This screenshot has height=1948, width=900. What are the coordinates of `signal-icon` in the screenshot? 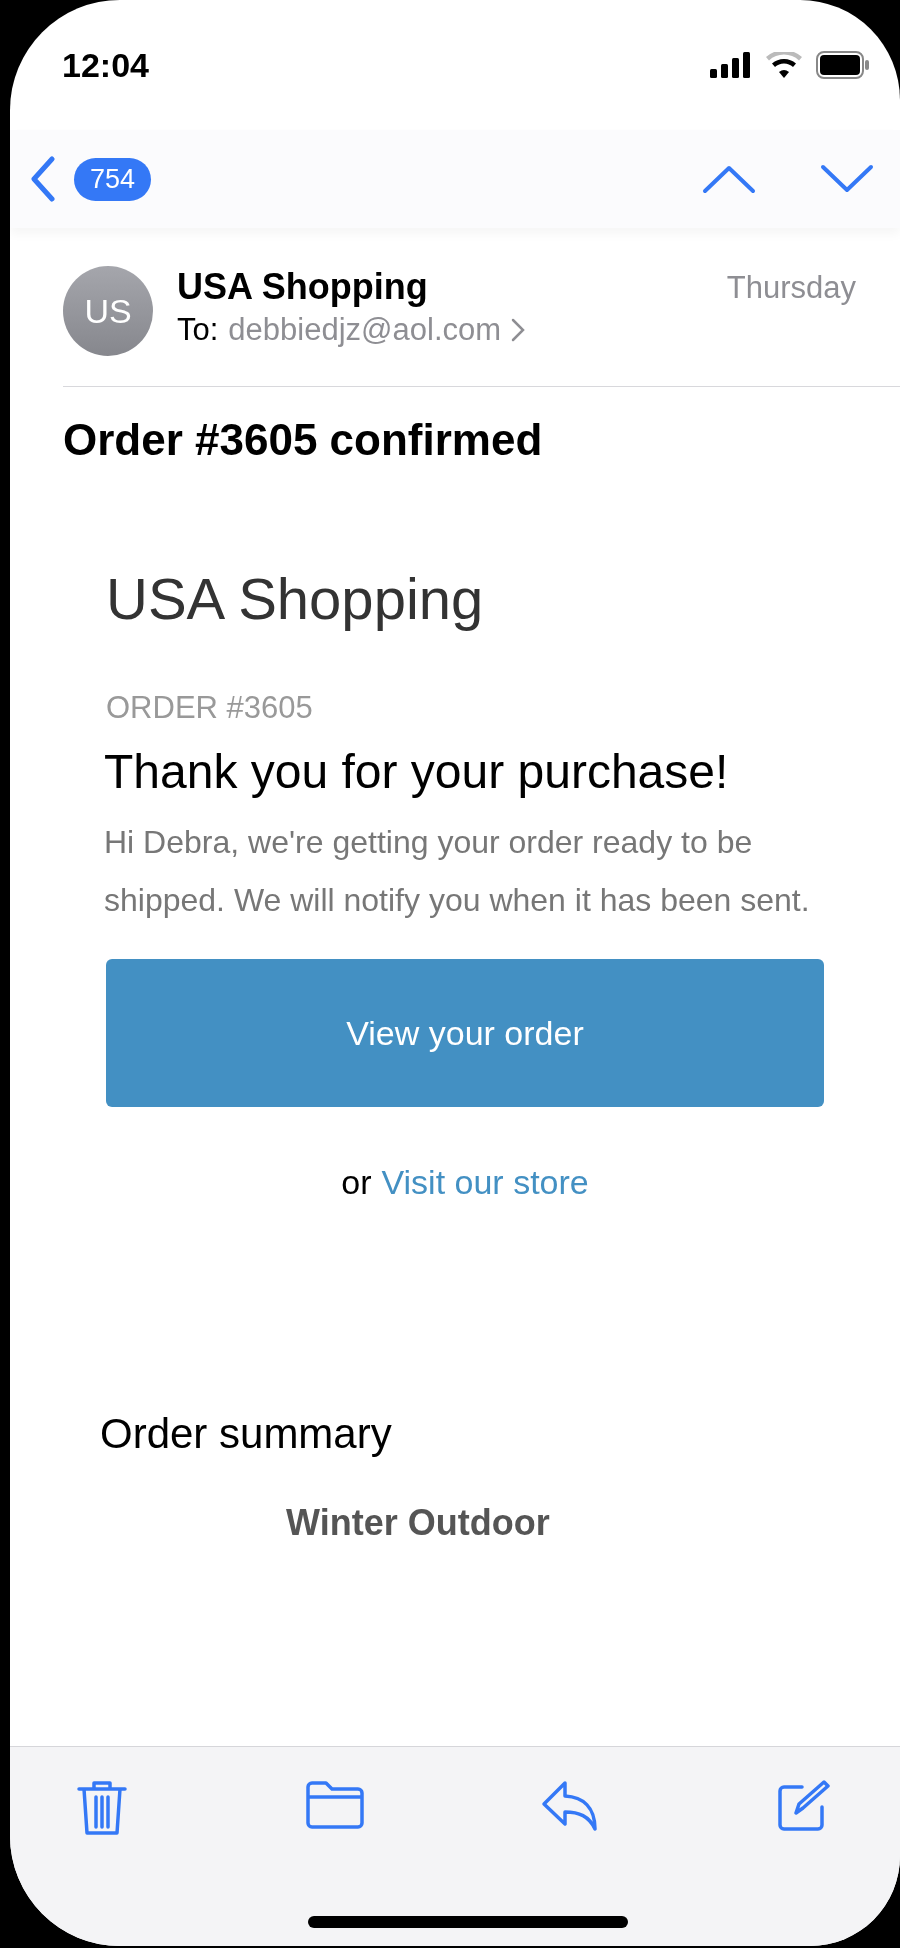 It's located at (731, 65).